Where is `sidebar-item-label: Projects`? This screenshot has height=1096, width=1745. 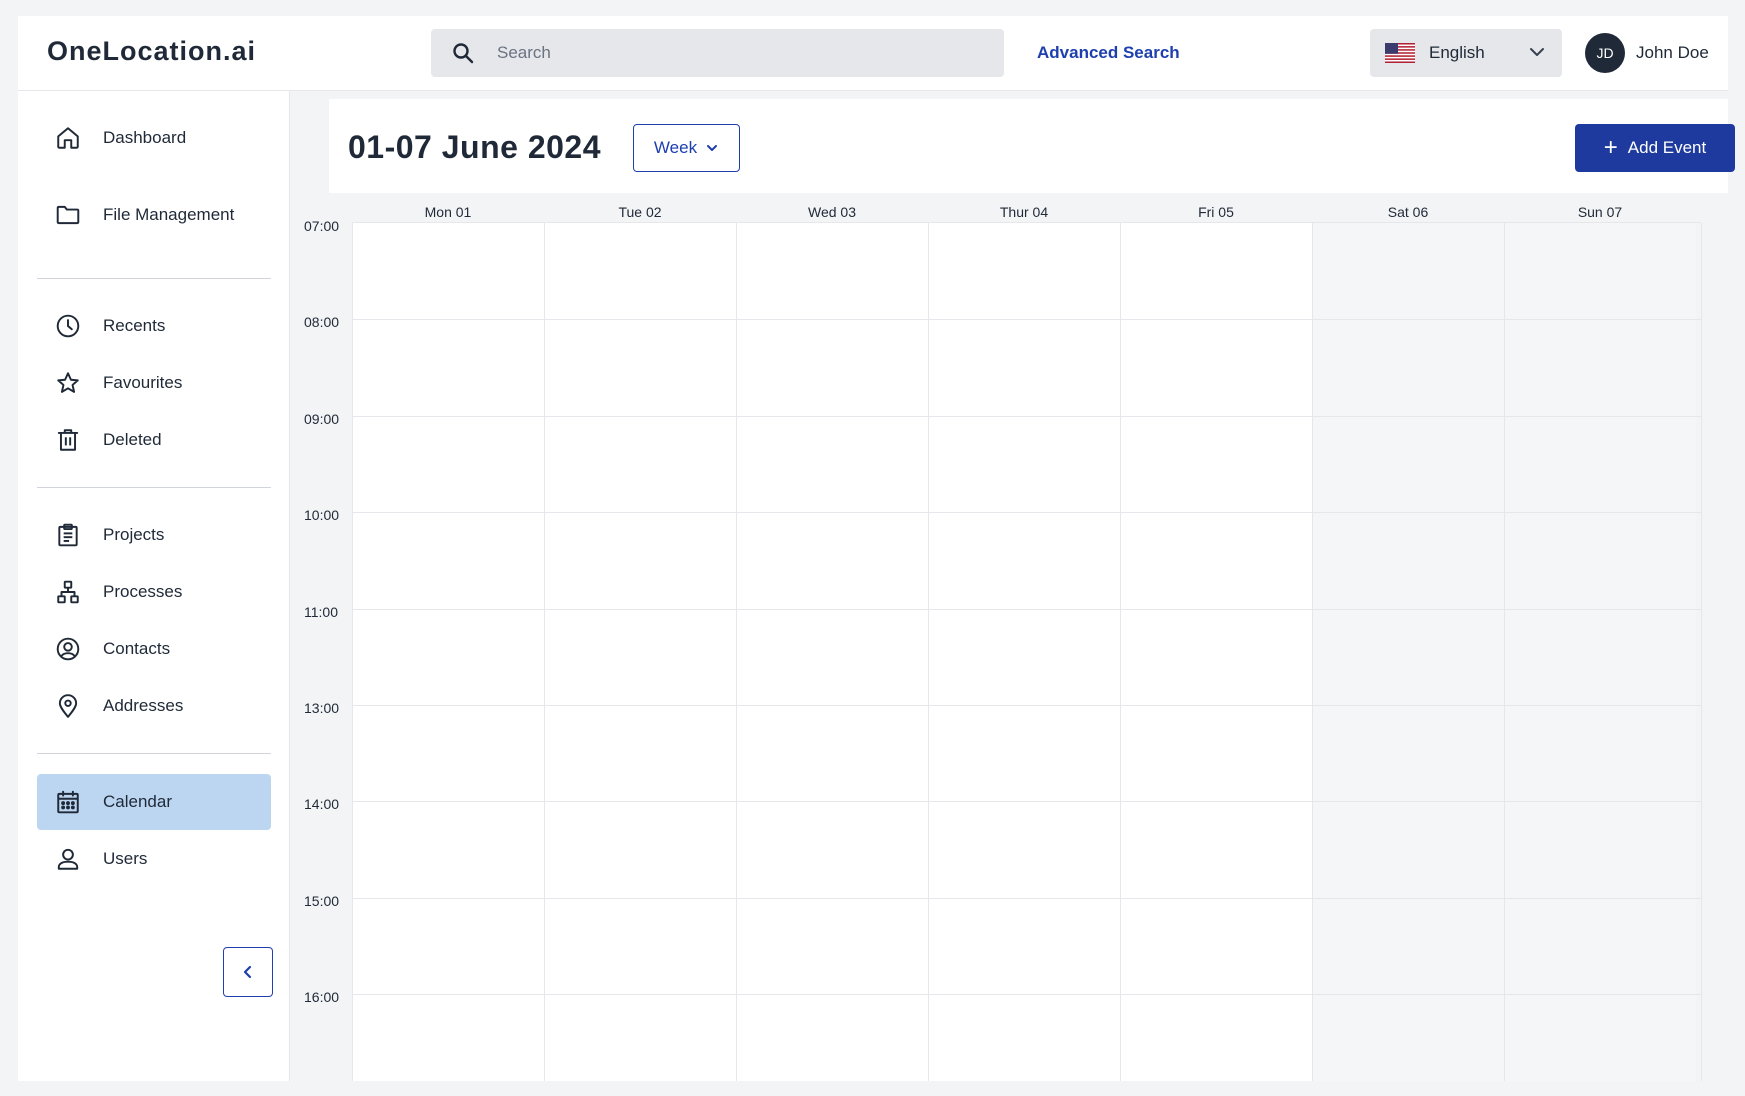
sidebar-item-label: Projects is located at coordinates (134, 534).